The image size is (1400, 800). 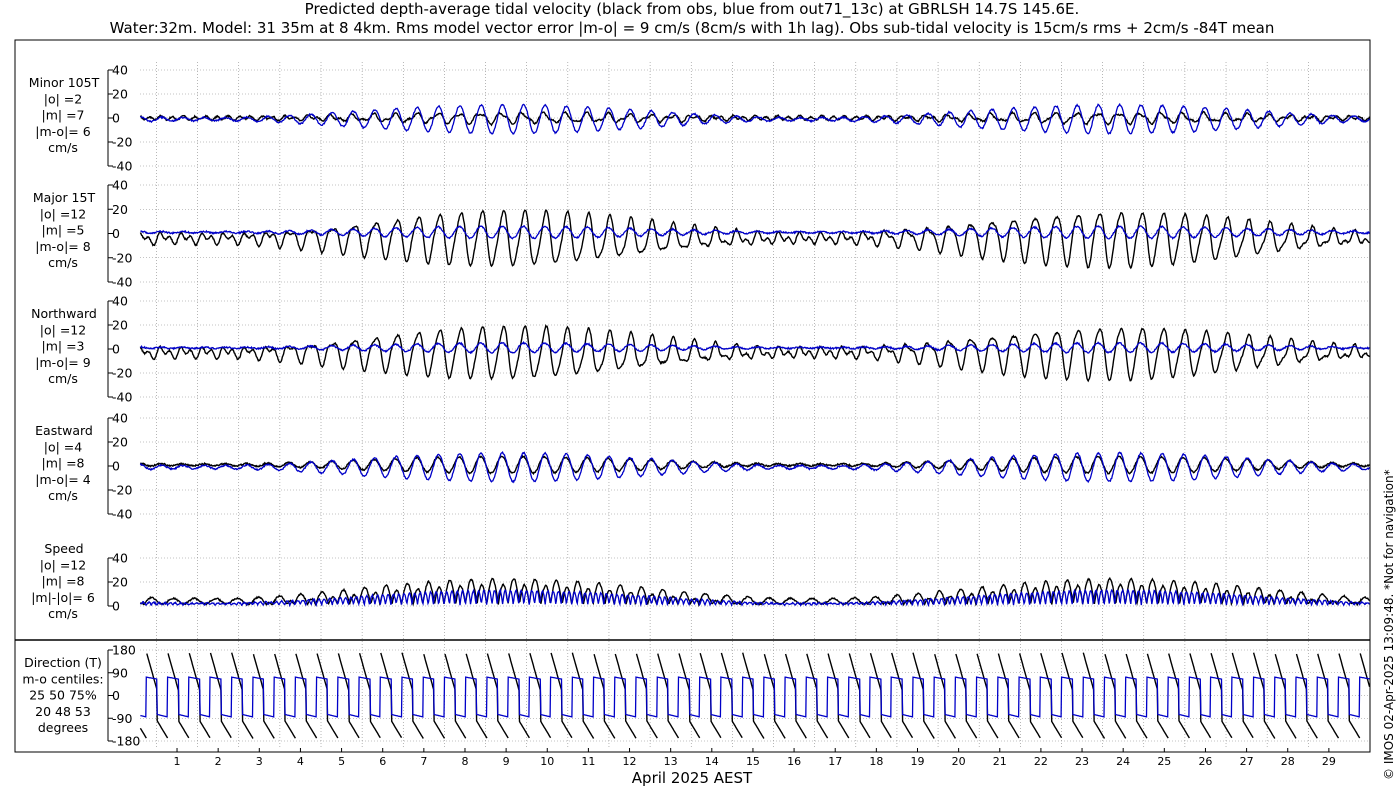 What do you see at coordinates (62, 479) in the screenshot?
I see `panel-label-east: |m-o|= 4` at bounding box center [62, 479].